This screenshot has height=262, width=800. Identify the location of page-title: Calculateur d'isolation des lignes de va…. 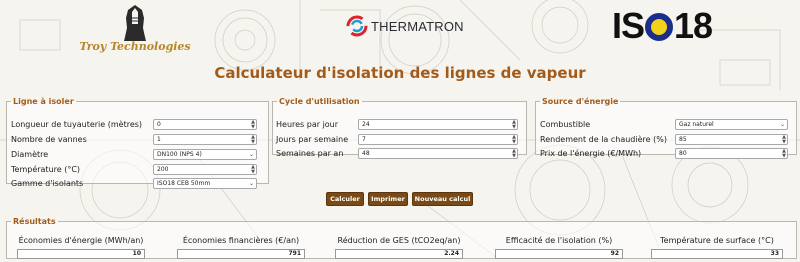
(400, 73).